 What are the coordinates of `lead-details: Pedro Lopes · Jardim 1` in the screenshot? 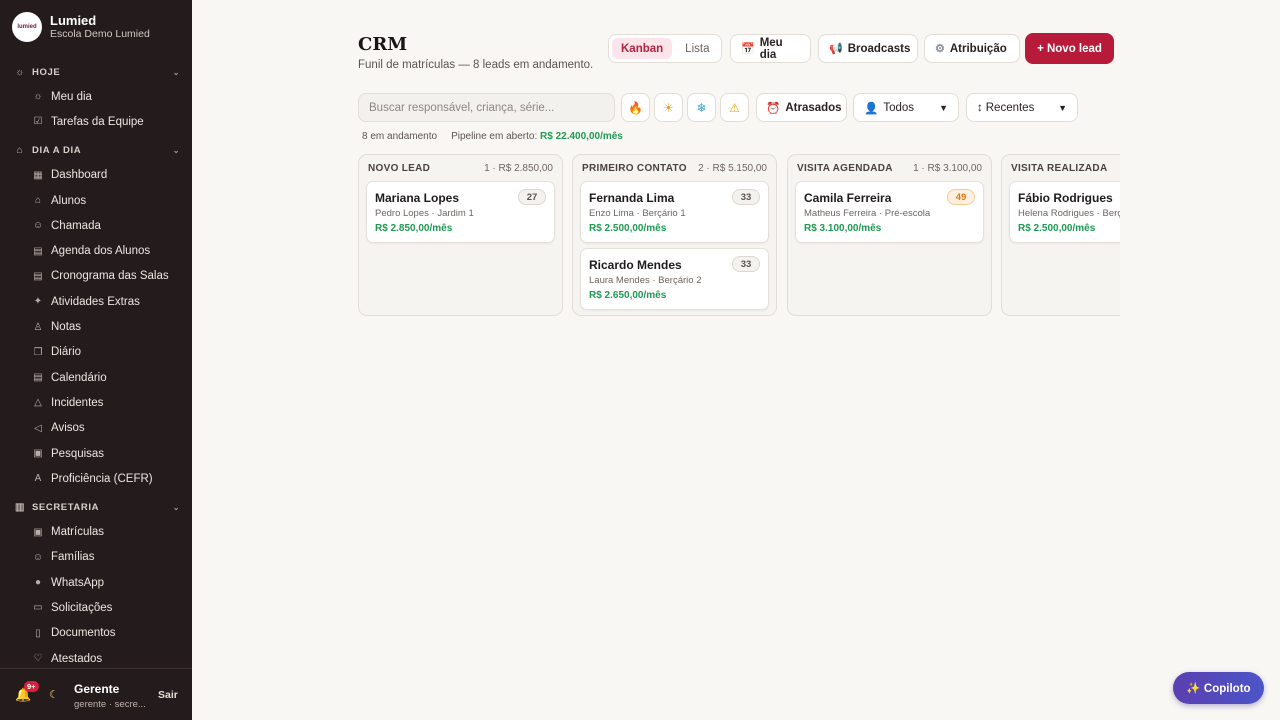 It's located at (424, 213).